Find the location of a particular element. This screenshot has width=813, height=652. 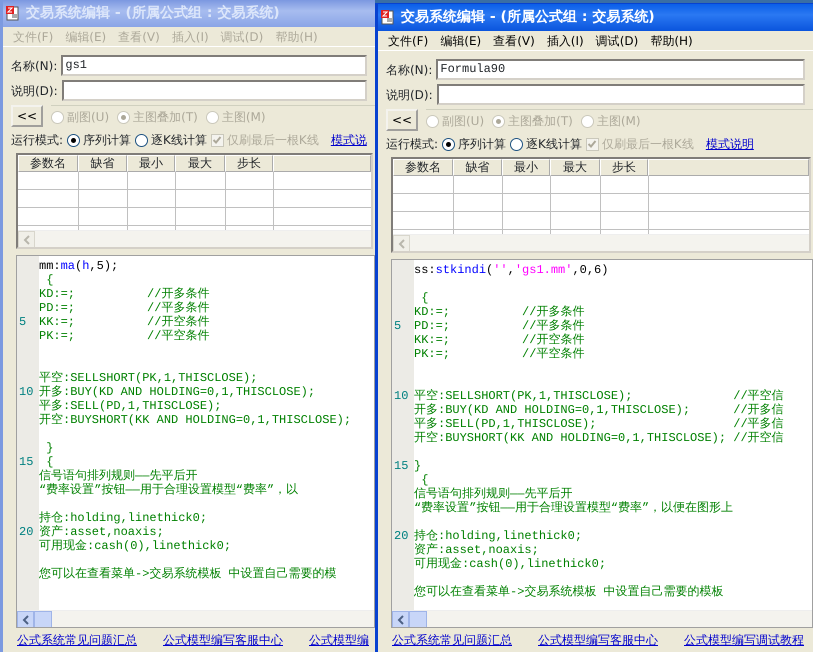

menu-item: 查看(V) is located at coordinates (514, 40).